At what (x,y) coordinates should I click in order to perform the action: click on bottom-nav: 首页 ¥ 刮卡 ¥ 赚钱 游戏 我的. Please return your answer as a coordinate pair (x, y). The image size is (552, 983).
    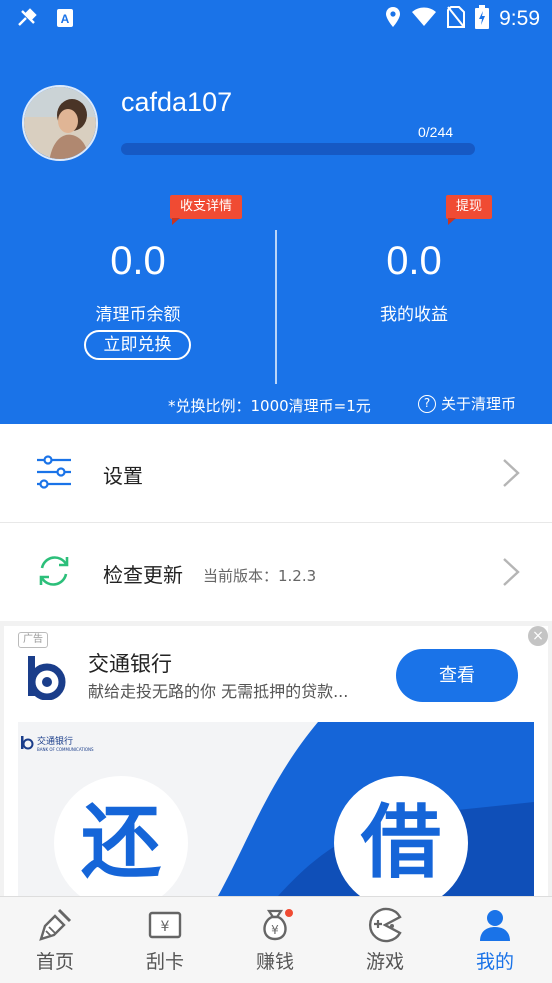
    Looking at the image, I should click on (276, 939).